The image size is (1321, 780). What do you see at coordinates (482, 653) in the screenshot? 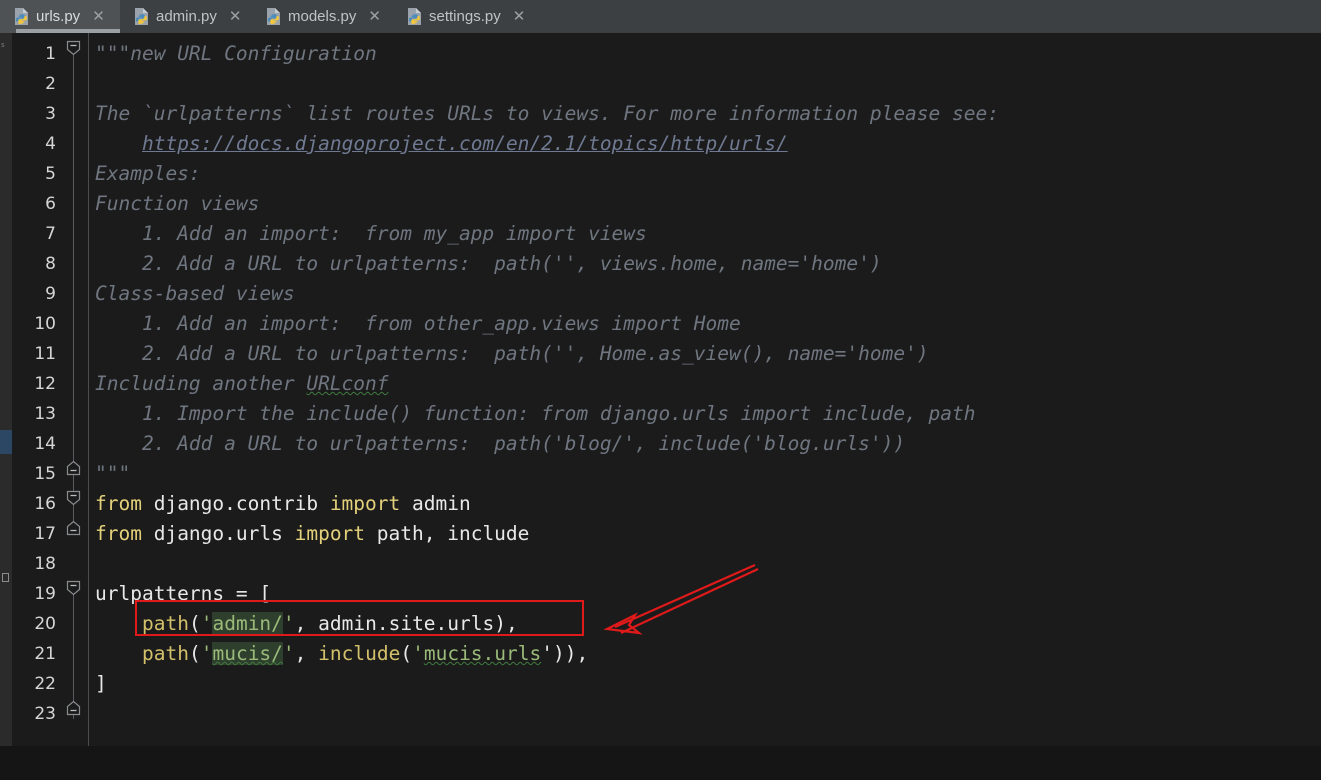
I see `string-mucis-urls: mucis.urls` at bounding box center [482, 653].